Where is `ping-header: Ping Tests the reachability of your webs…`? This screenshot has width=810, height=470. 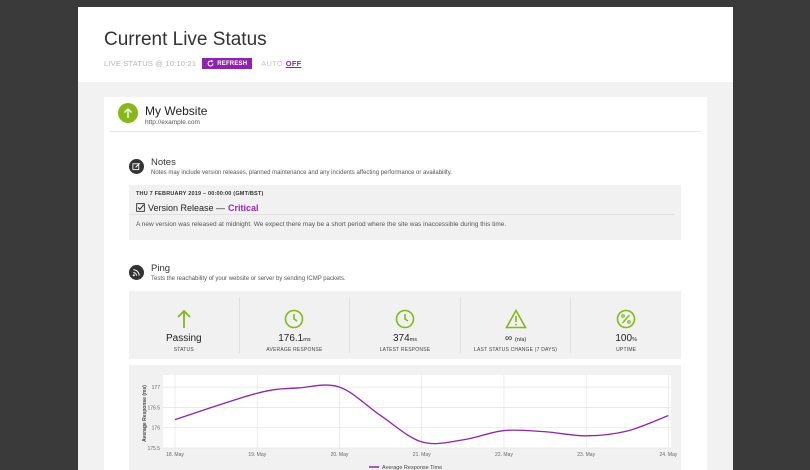
ping-header: Ping Tests the reachability of your webs… is located at coordinates (237, 272).